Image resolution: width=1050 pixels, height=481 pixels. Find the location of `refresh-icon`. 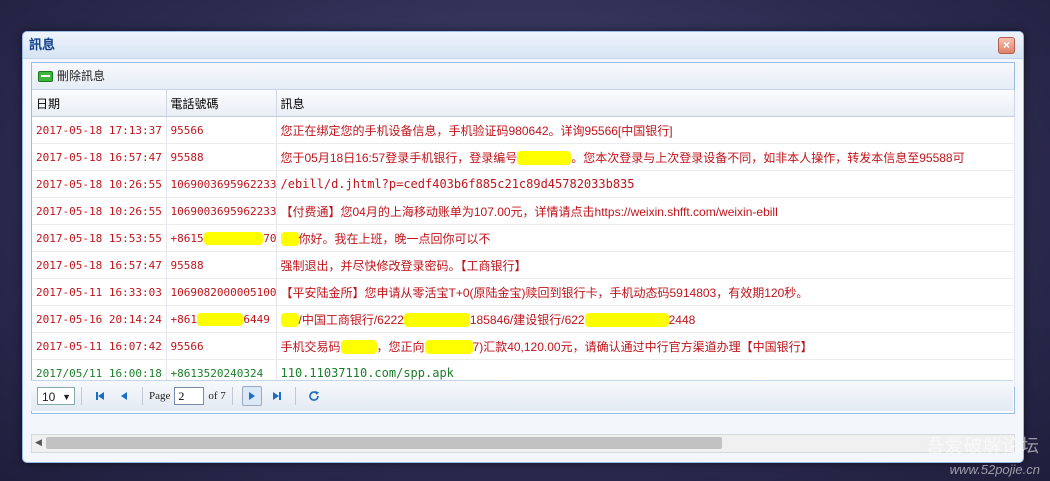

refresh-icon is located at coordinates (314, 396).